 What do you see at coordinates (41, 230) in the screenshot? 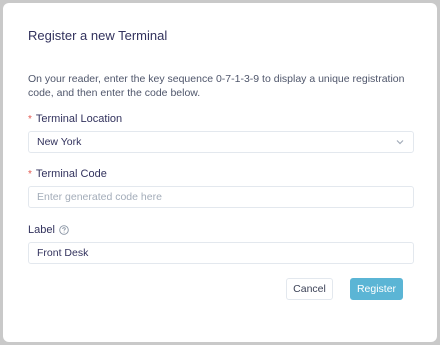
I see `label-field-label-text: Label` at bounding box center [41, 230].